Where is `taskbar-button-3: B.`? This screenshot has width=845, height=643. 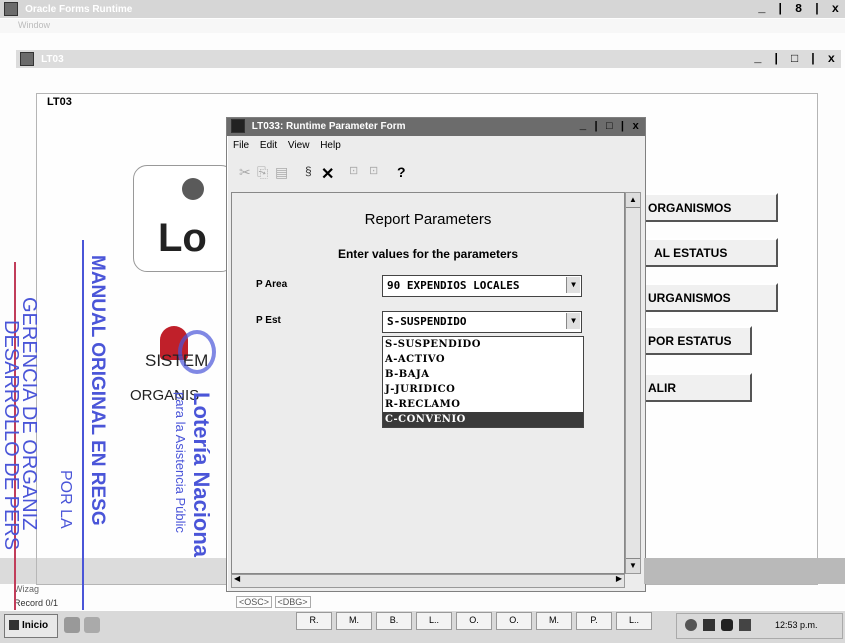 taskbar-button-3: B. is located at coordinates (394, 621).